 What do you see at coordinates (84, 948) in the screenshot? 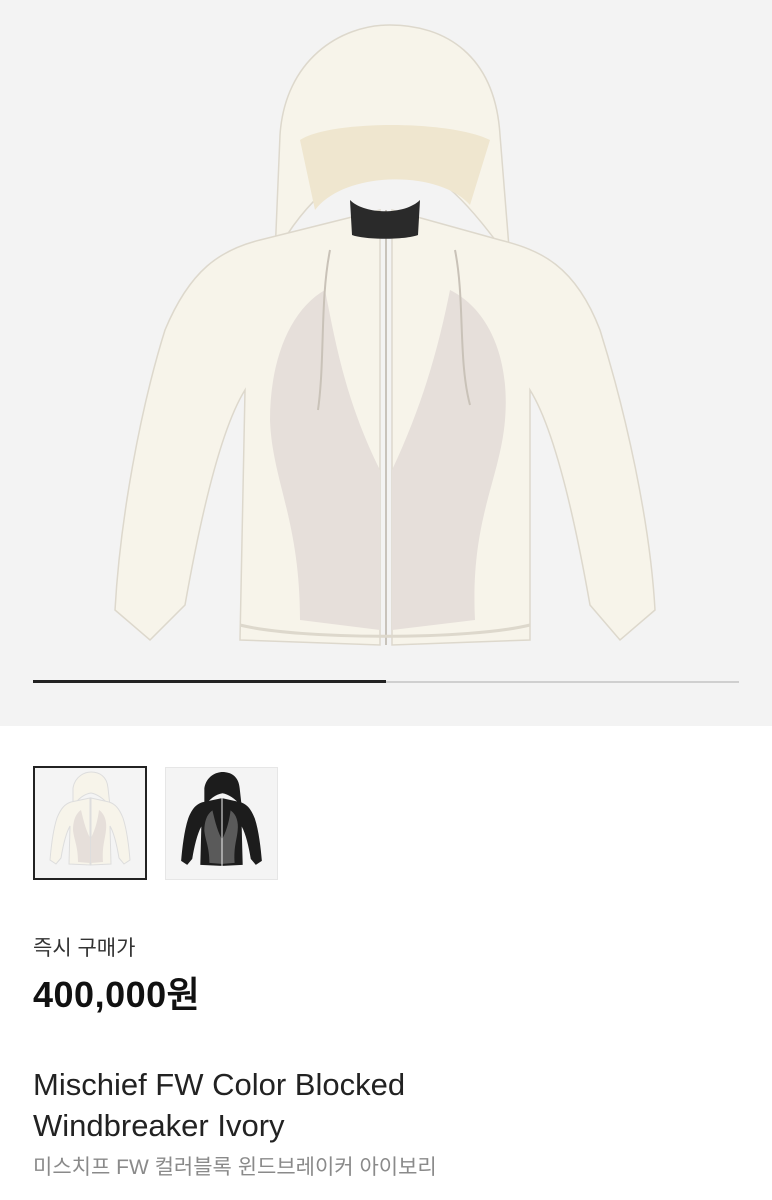
I see `price-label: 즉시 구매가` at bounding box center [84, 948].